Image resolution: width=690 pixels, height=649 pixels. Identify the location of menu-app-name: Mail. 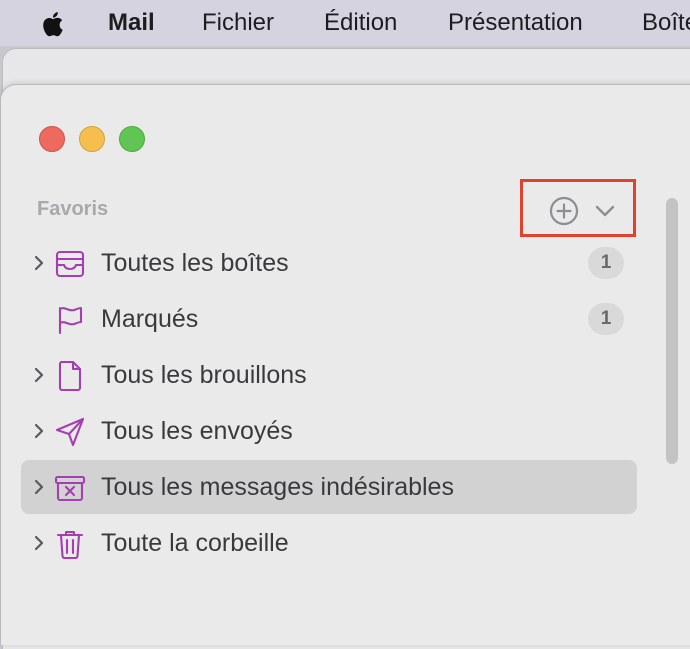
(131, 23).